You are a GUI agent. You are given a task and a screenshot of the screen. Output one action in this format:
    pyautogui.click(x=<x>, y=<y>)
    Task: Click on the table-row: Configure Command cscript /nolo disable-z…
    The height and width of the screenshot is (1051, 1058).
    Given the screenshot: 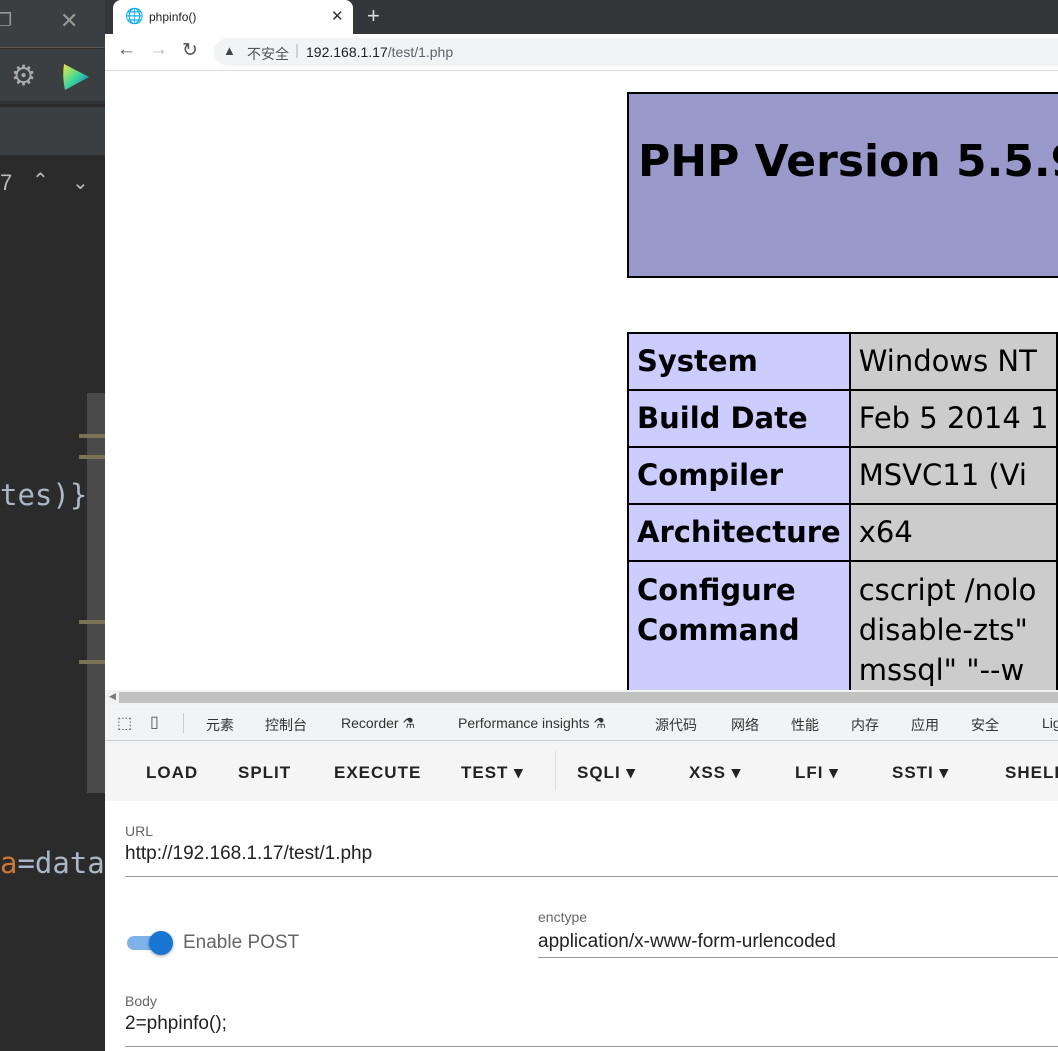 What is the action you would take?
    pyautogui.click(x=842, y=625)
    